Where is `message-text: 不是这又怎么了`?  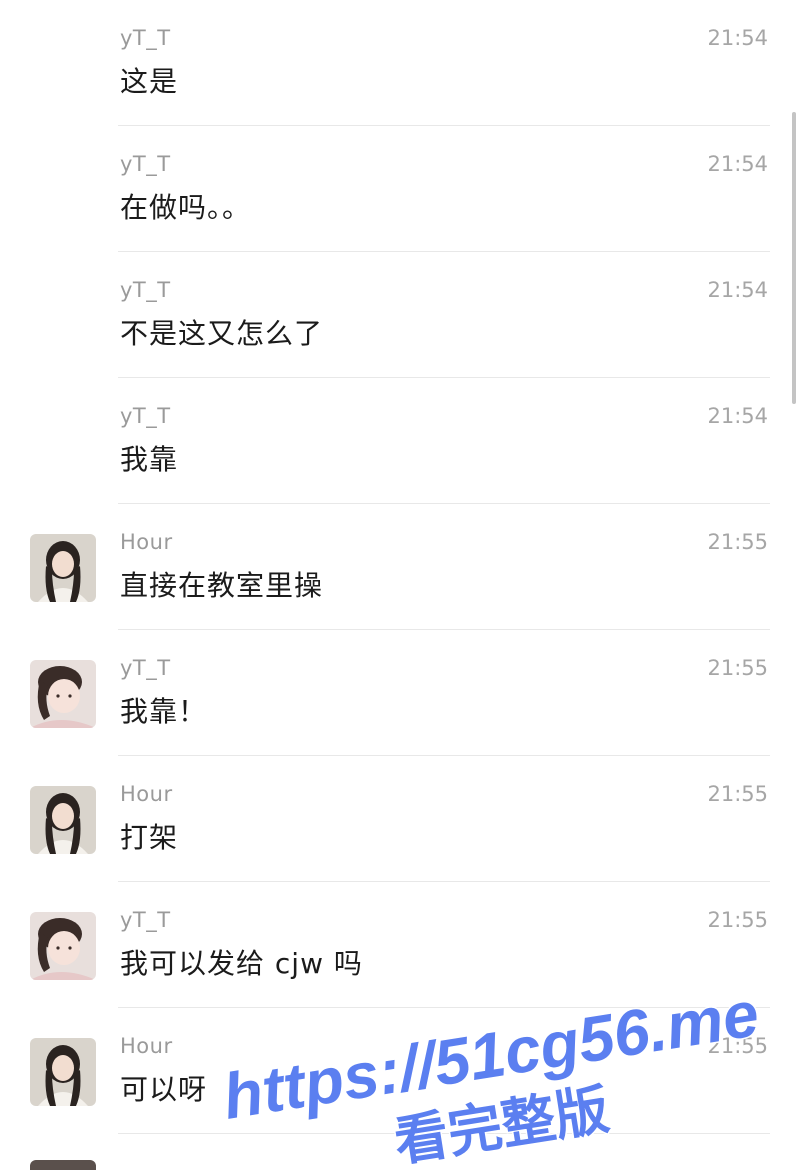
message-text: 不是这又怎么了 is located at coordinates (222, 333).